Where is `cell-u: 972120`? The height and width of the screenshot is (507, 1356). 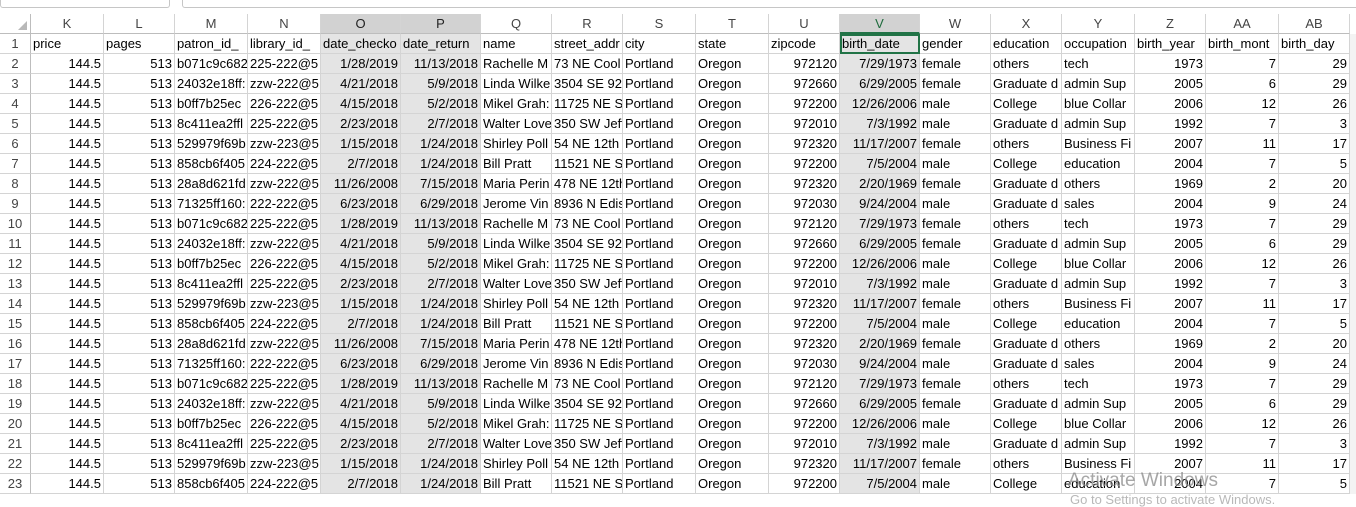 cell-u: 972120 is located at coordinates (804, 384).